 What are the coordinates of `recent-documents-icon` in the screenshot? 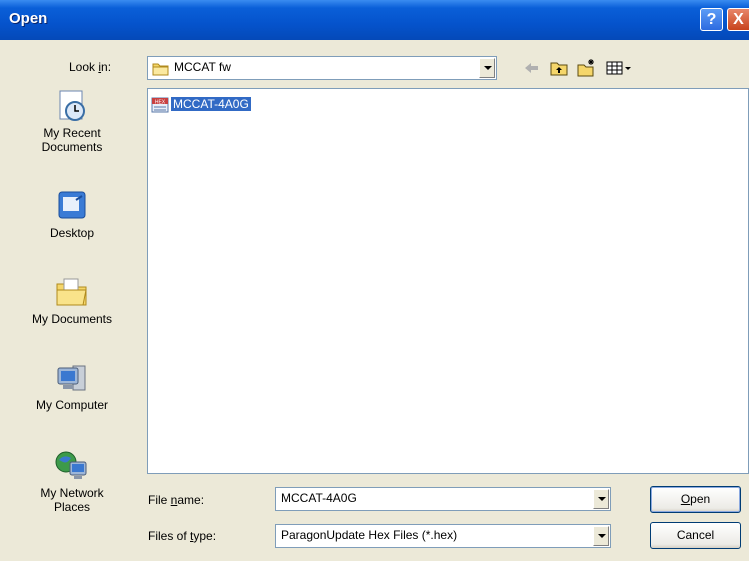 It's located at (72, 105).